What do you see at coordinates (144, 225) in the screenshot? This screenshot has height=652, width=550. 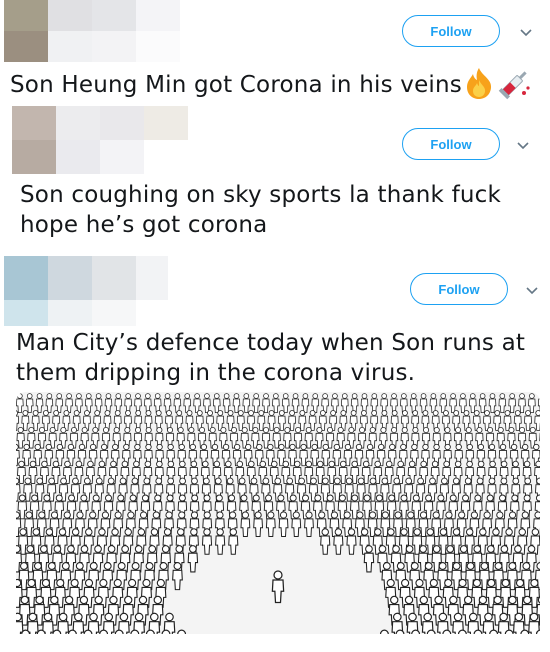 I see `tweet-text-line-2: hope he’s got corona` at bounding box center [144, 225].